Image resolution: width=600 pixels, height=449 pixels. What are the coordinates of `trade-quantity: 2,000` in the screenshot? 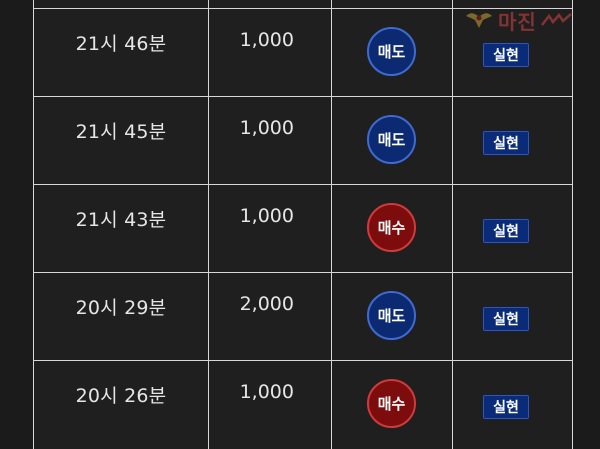 It's located at (266, 304).